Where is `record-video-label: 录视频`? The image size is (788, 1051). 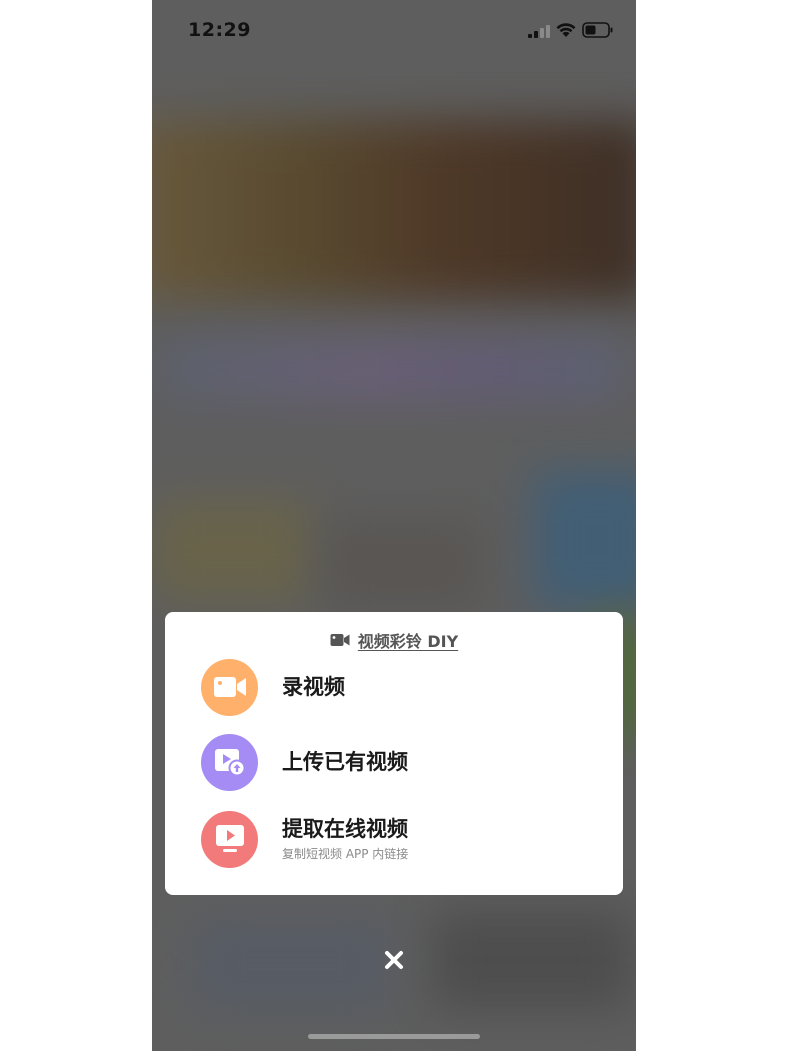
record-video-label: 录视频 is located at coordinates (313, 687).